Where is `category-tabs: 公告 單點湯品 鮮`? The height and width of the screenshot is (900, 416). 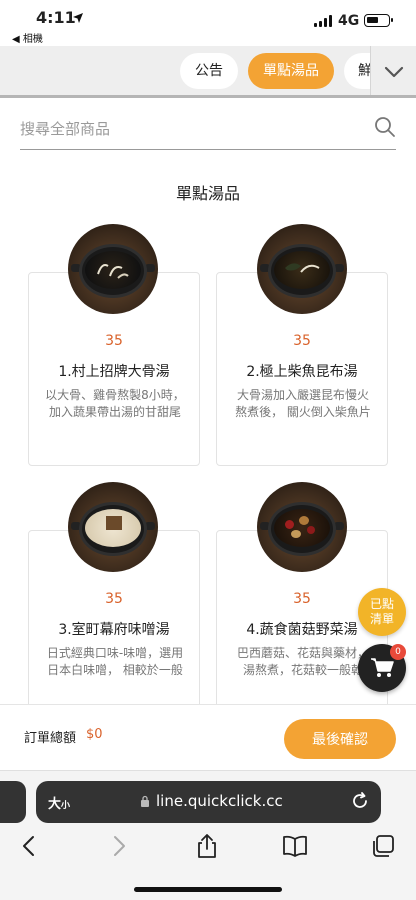 category-tabs: 公告 單點湯品 鮮 is located at coordinates (208, 72).